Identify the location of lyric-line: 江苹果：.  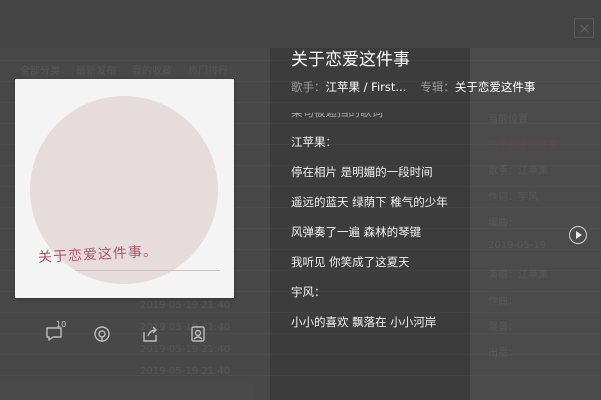
(314, 142).